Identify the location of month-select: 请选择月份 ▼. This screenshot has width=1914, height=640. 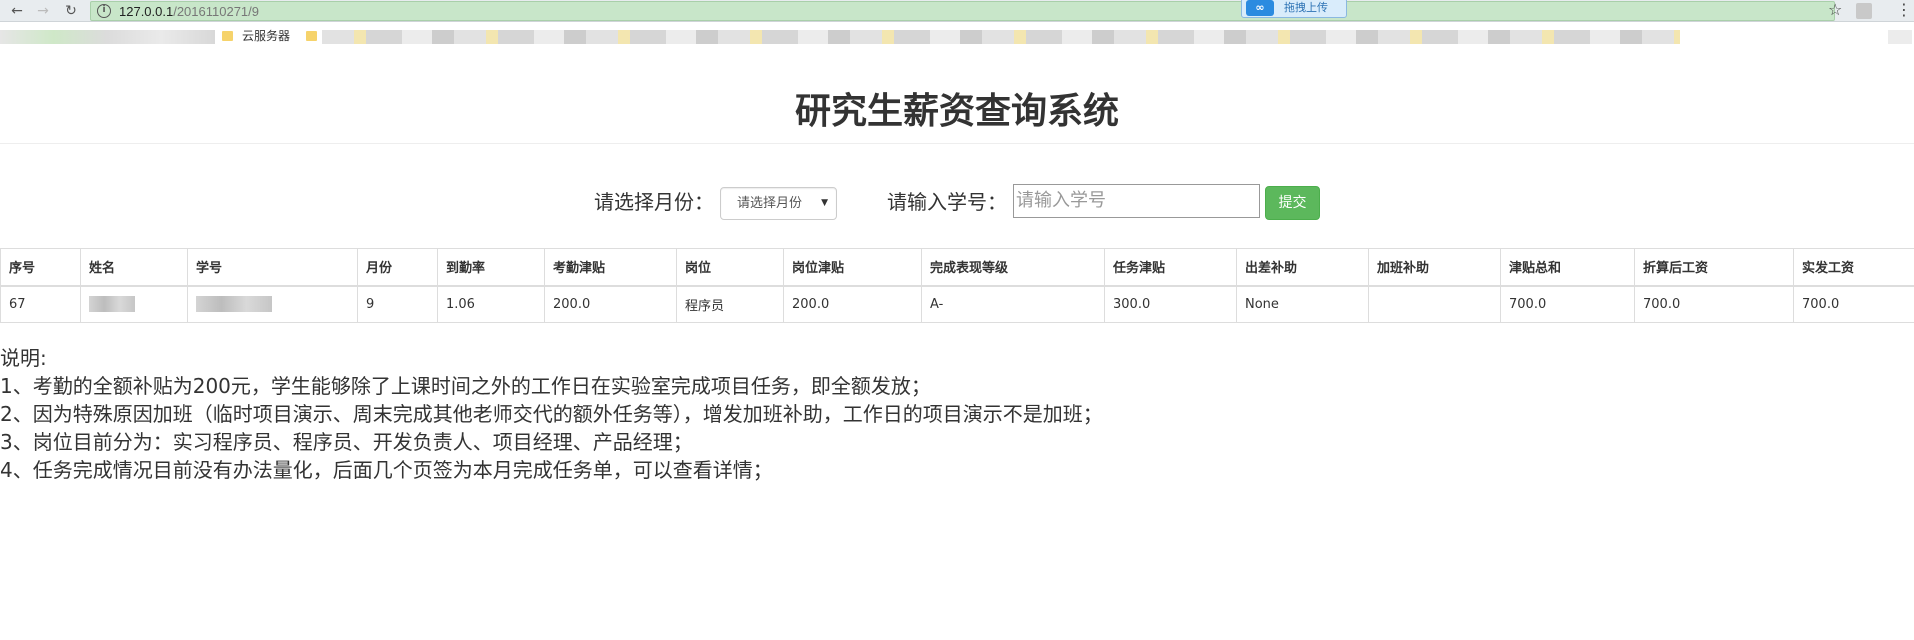
(778, 203).